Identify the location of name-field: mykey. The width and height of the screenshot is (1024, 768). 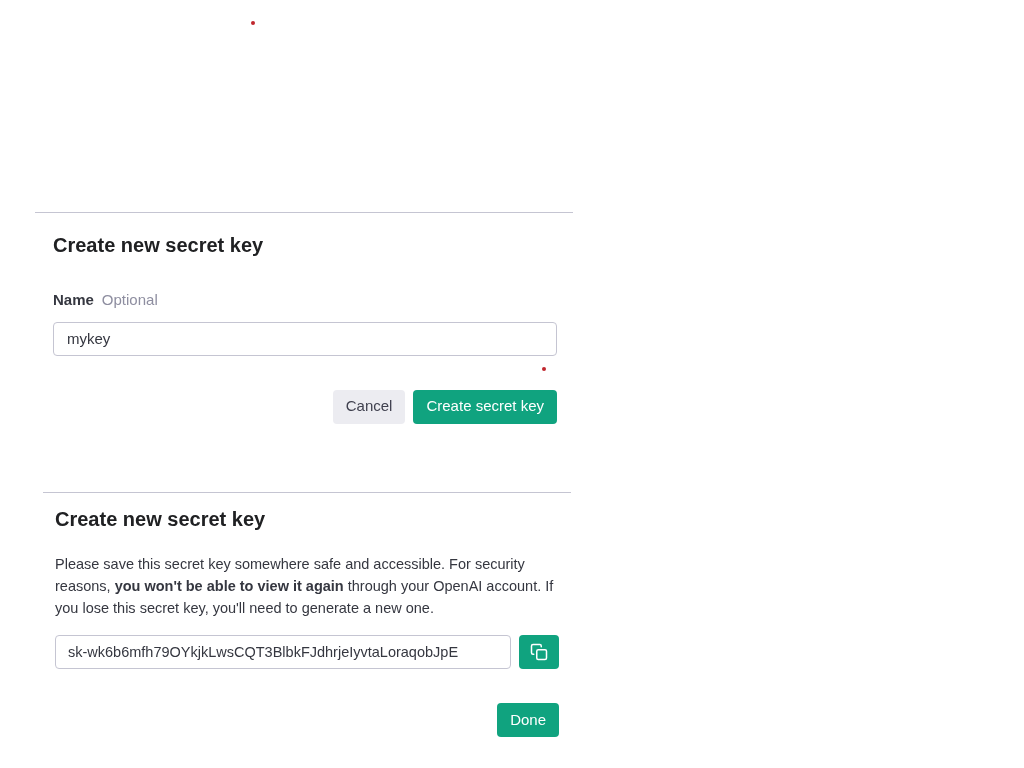
(305, 338).